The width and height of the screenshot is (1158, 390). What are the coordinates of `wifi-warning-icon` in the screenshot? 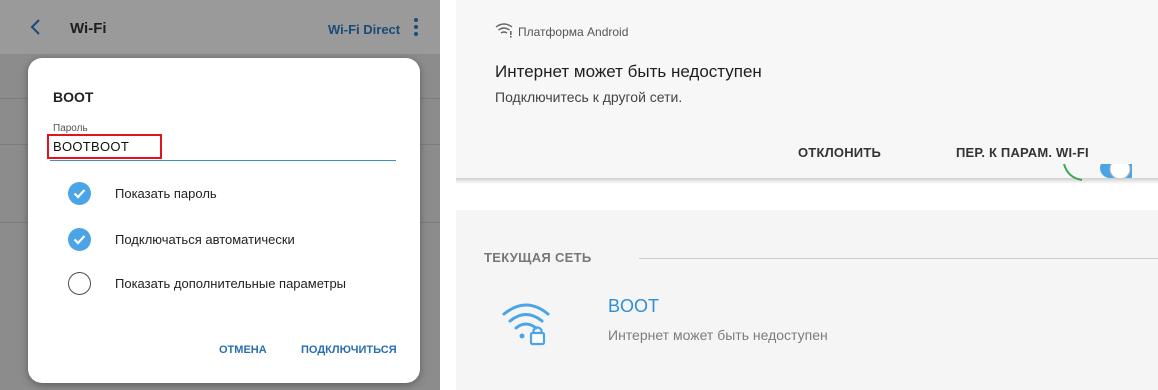 It's located at (504, 30).